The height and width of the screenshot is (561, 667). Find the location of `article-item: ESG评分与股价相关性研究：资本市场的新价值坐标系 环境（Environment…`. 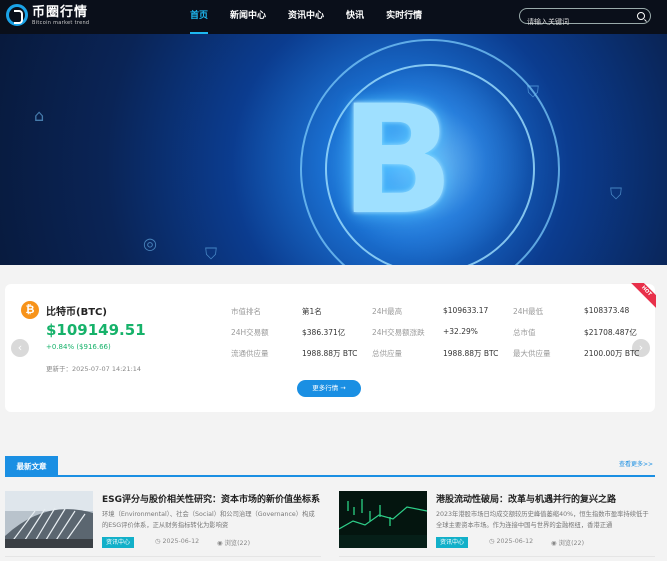

article-item: ESG评分与股价相关性研究：资本市场的新价值坐标系 环境（Environment… is located at coordinates (163, 526).